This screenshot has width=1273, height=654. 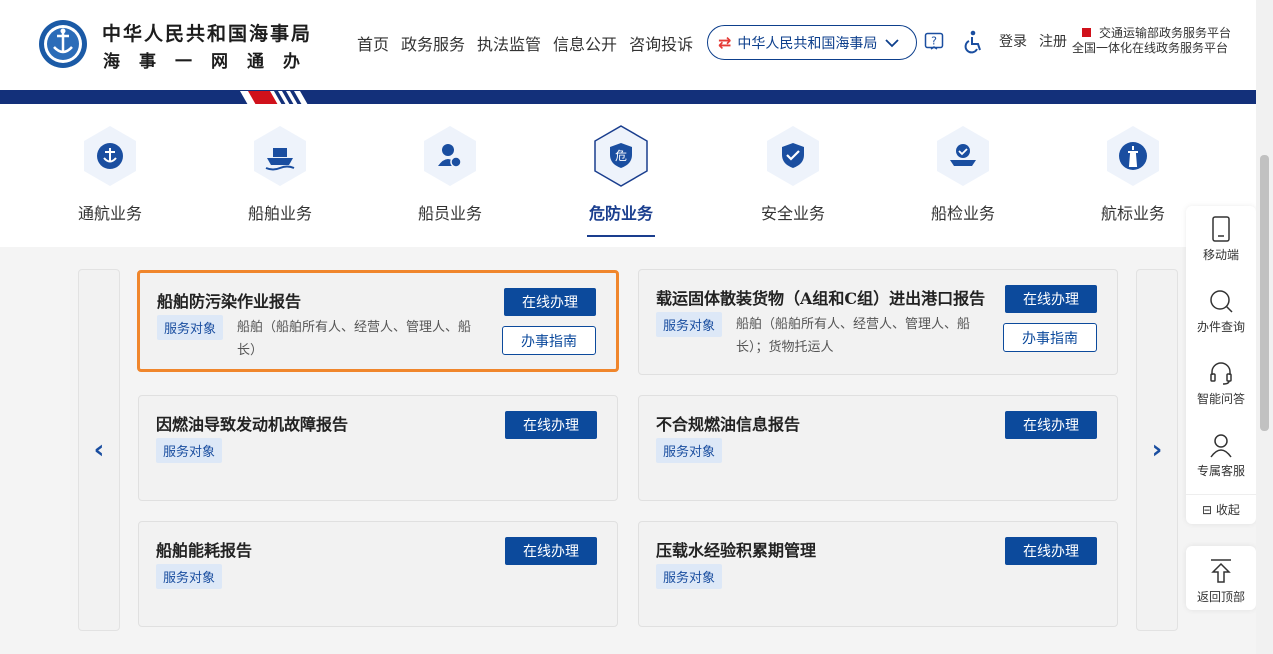 I want to click on danger-icon: 危, so click(x=621, y=156).